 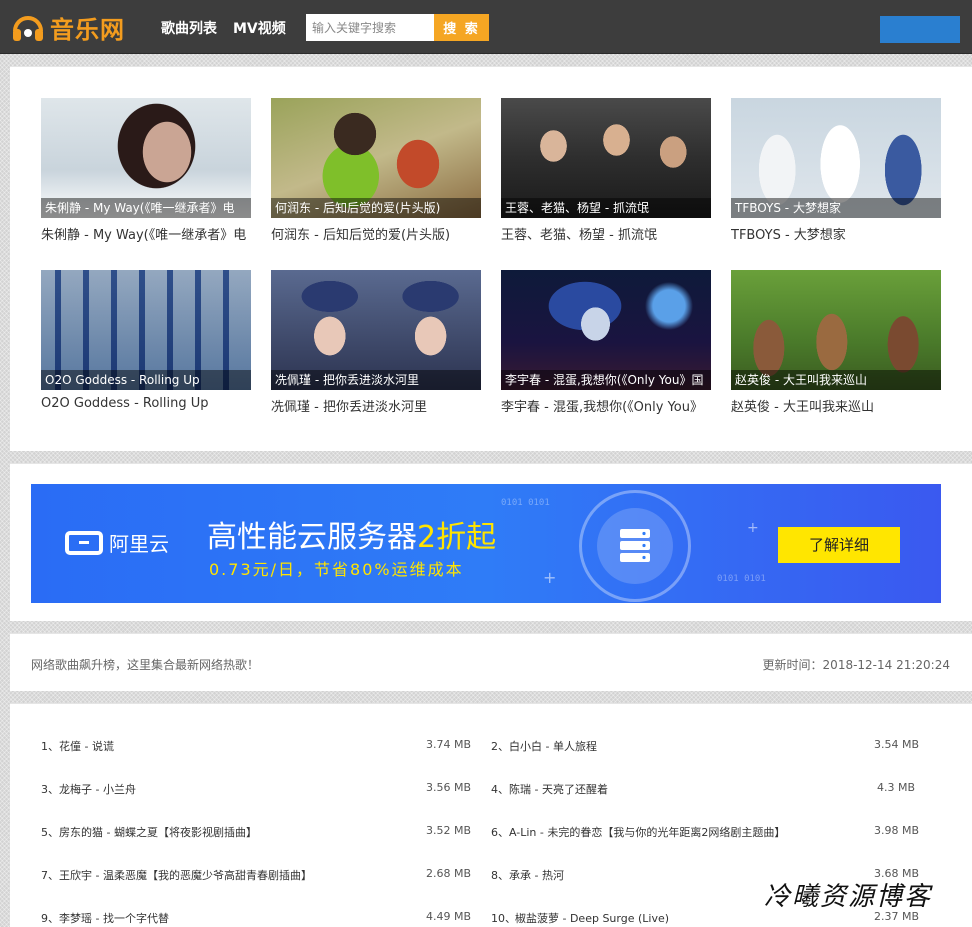 I want to click on user-button, so click(x=920, y=29).